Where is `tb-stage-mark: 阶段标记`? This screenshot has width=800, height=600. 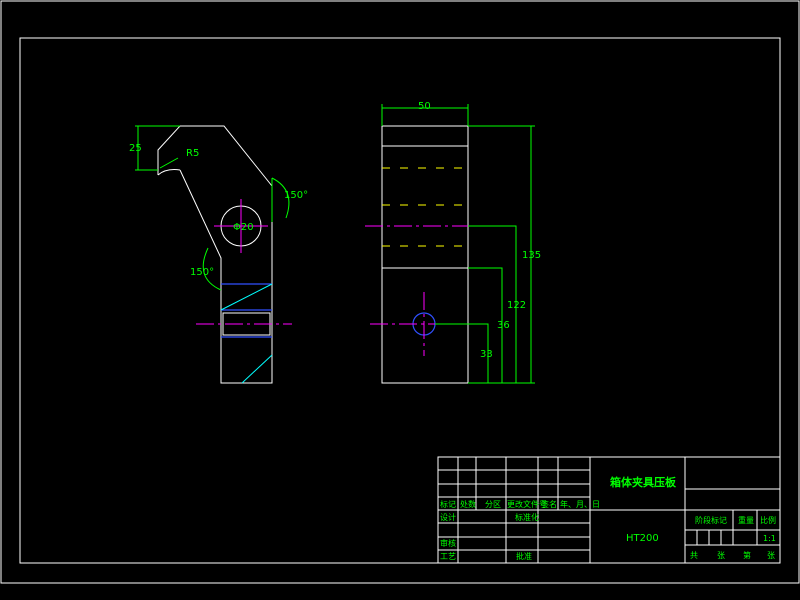
tb-stage-mark: 阶段标记 is located at coordinates (711, 520).